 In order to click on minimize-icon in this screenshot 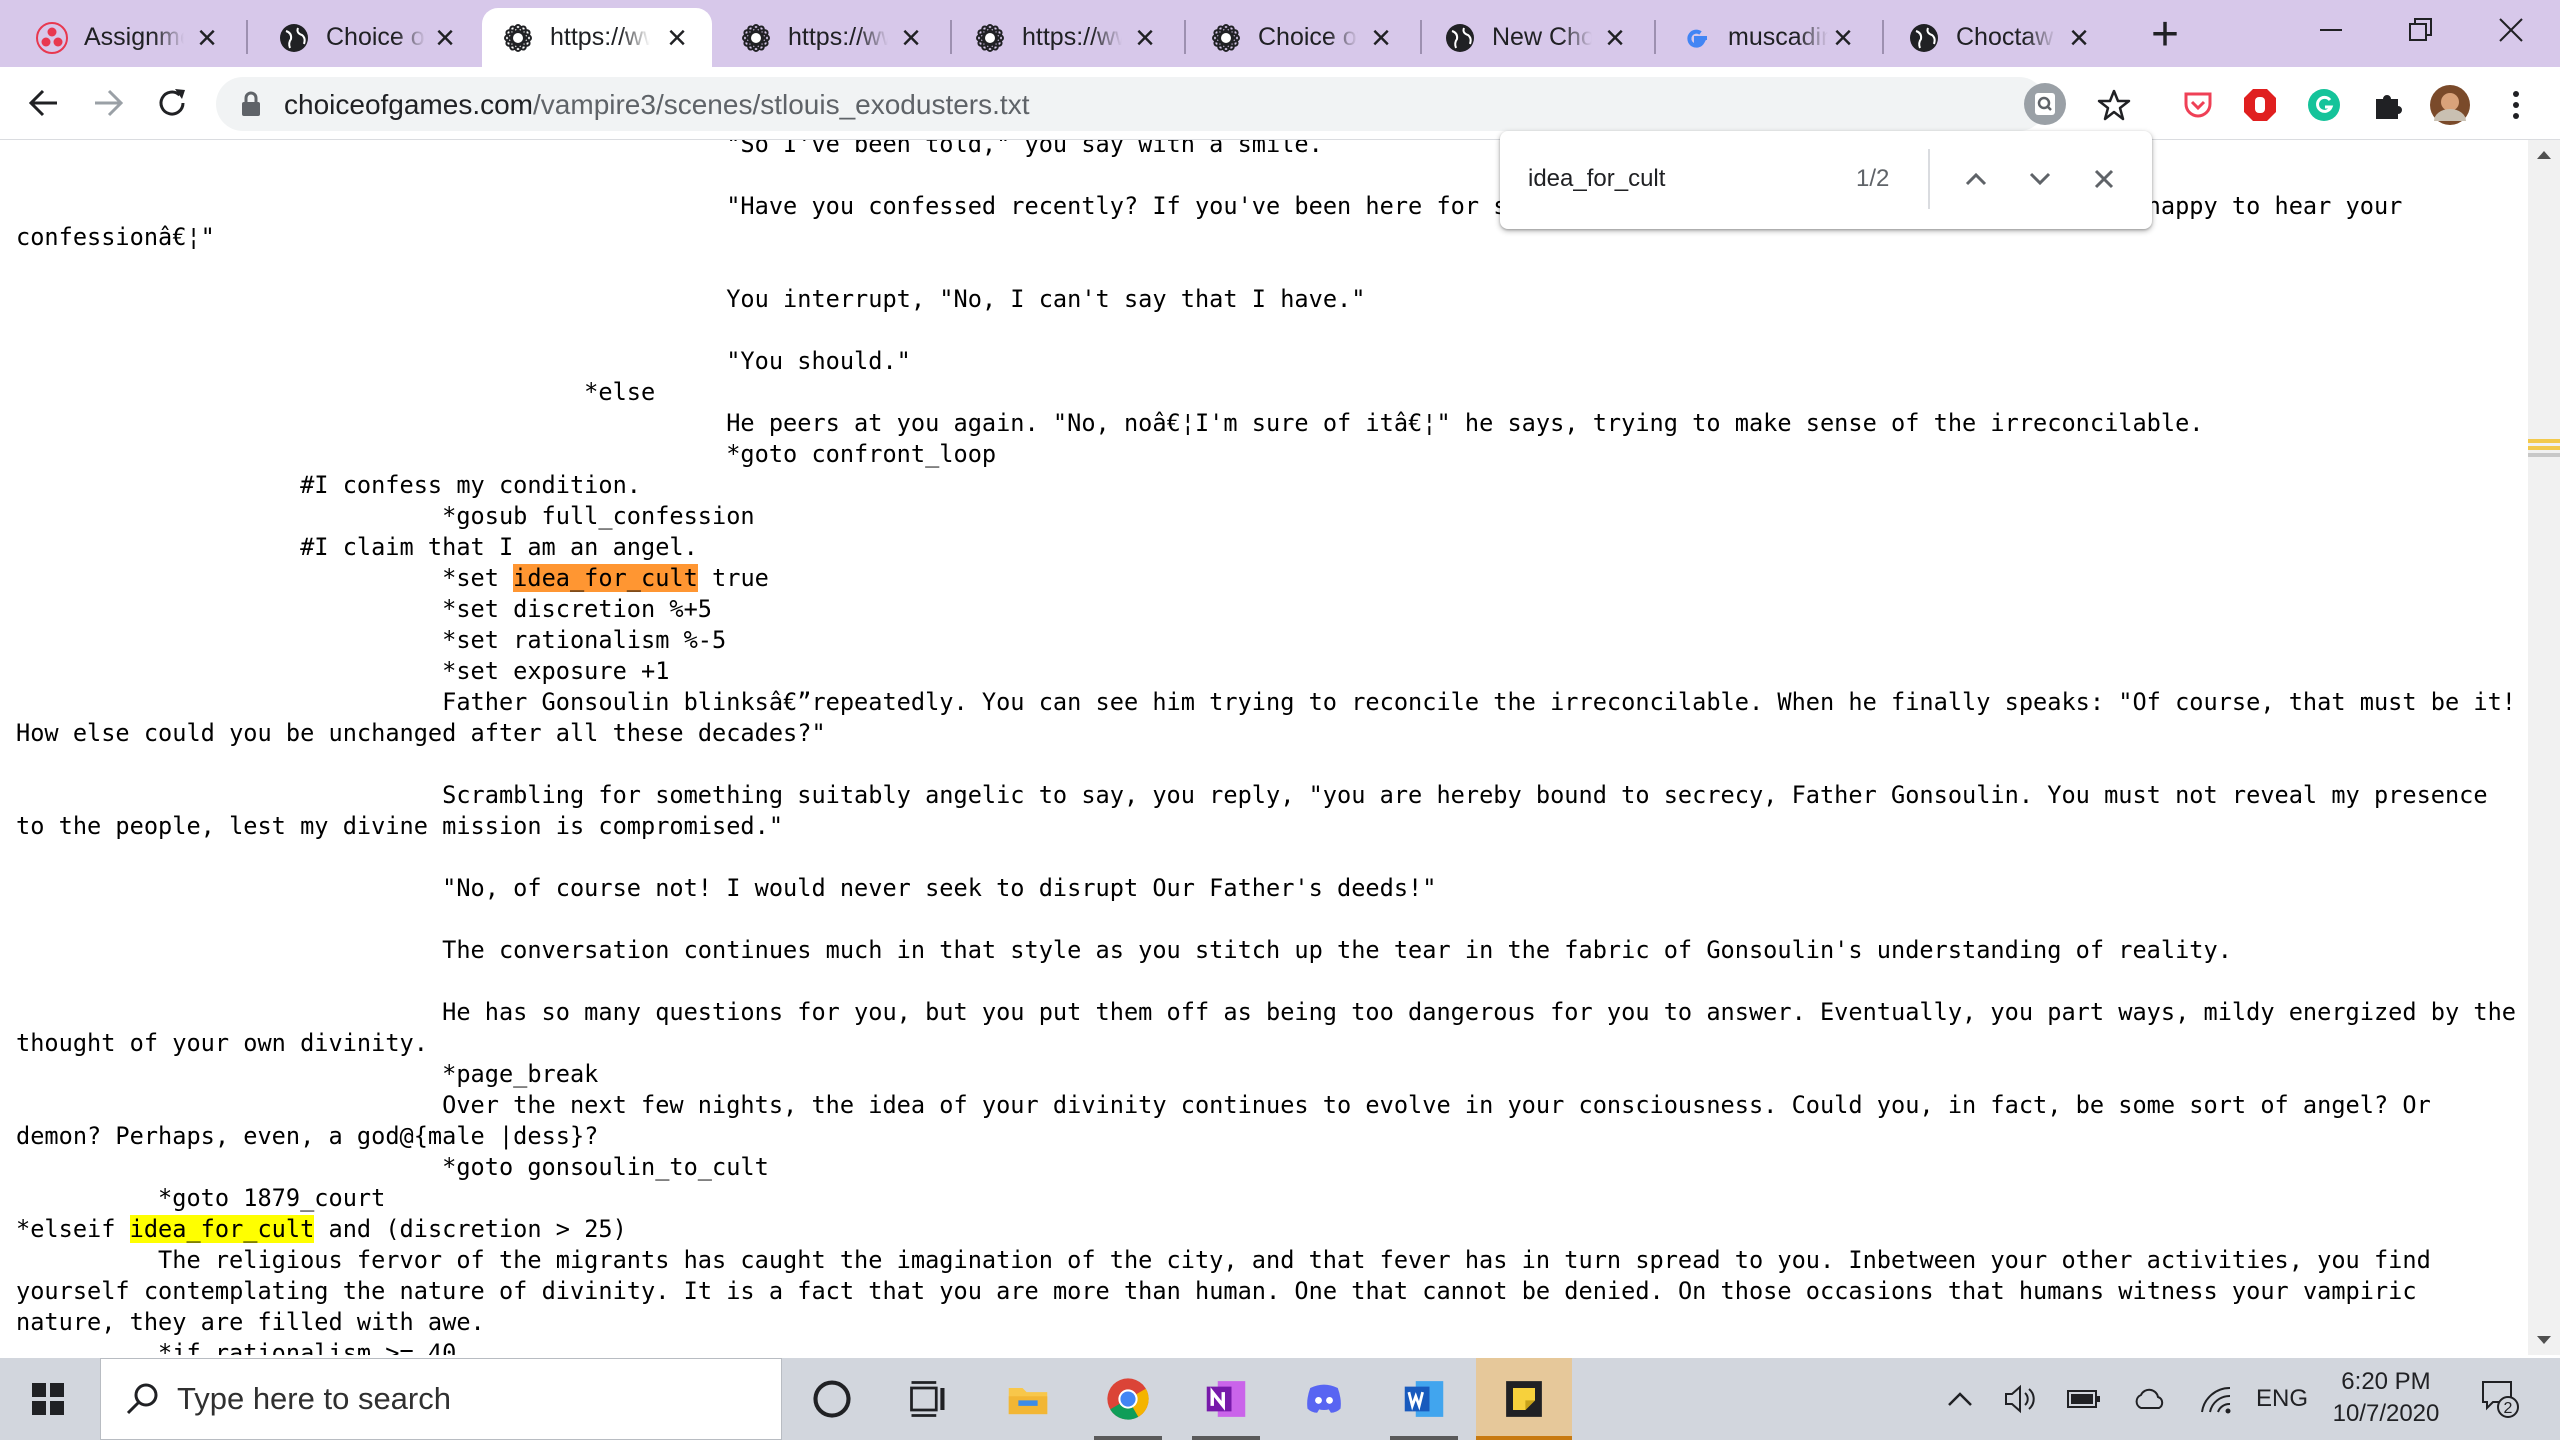, I will do `click(2331, 30)`.